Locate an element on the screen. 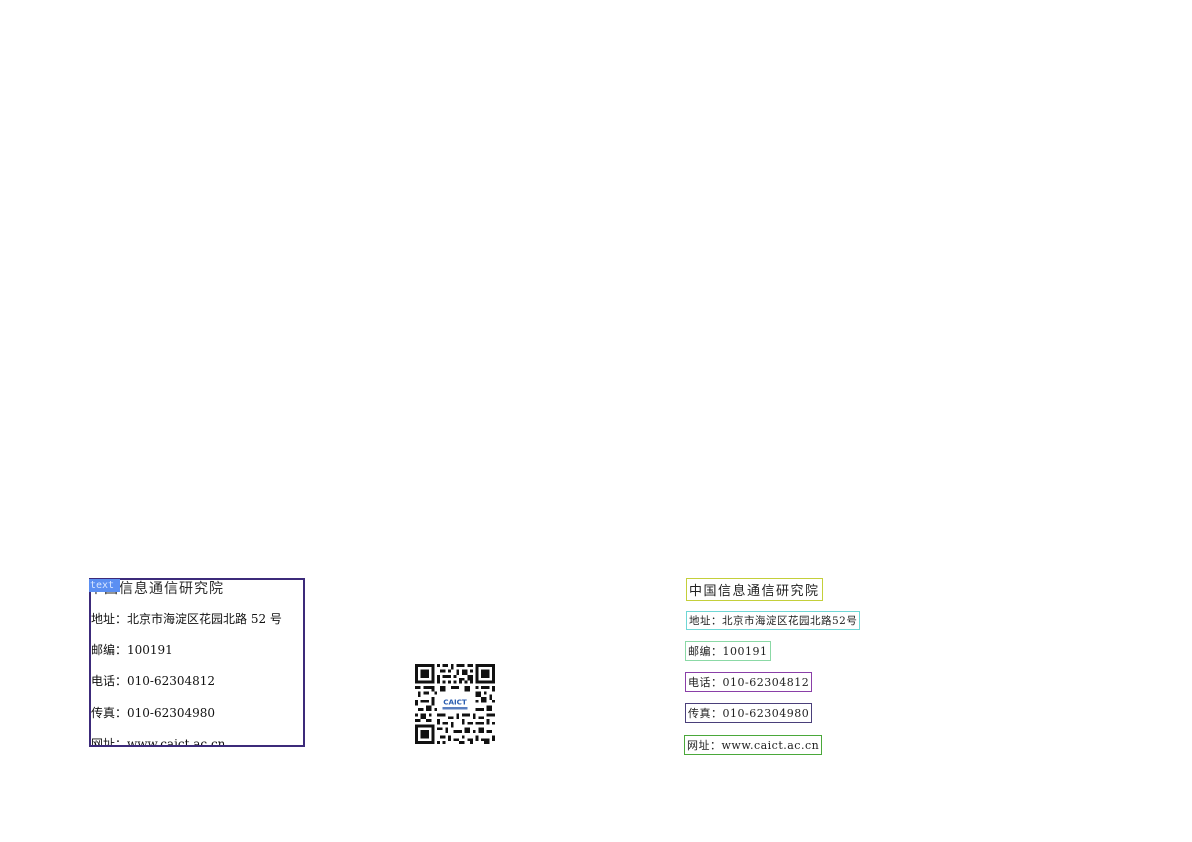 This screenshot has width=1192, height=842. text-region-tag: text is located at coordinates (104, 585).